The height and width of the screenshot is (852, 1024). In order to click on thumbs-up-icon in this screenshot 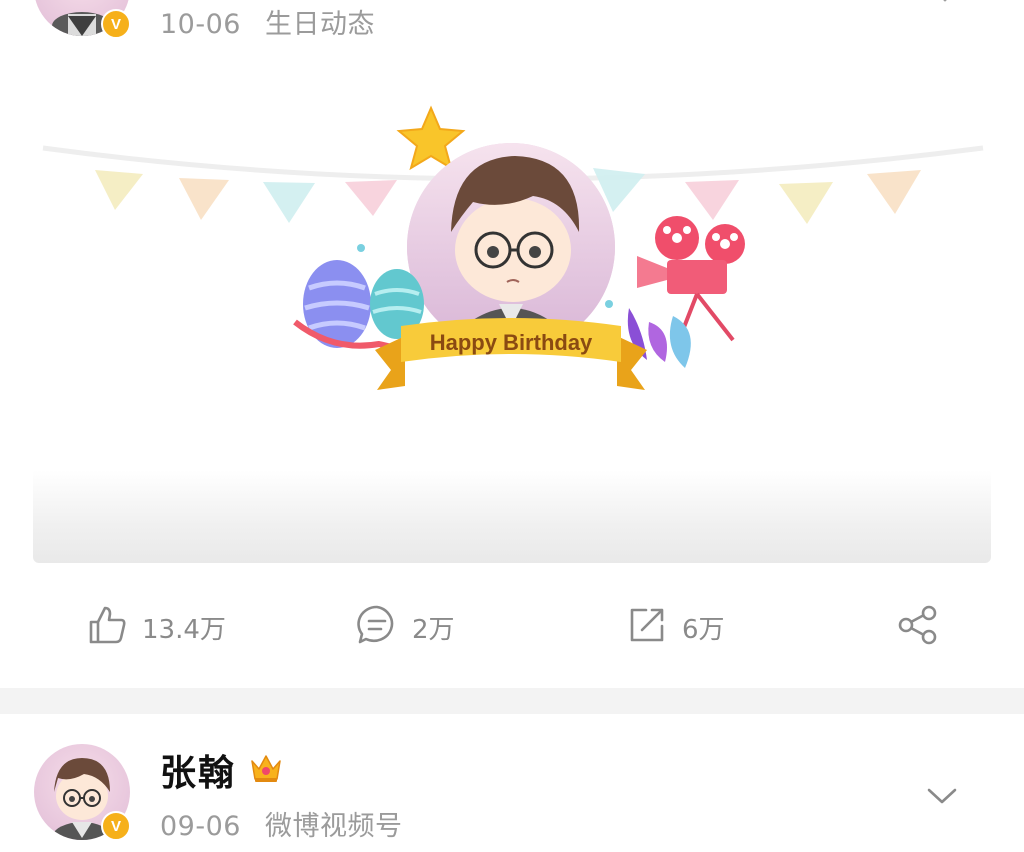, I will do `click(107, 627)`.